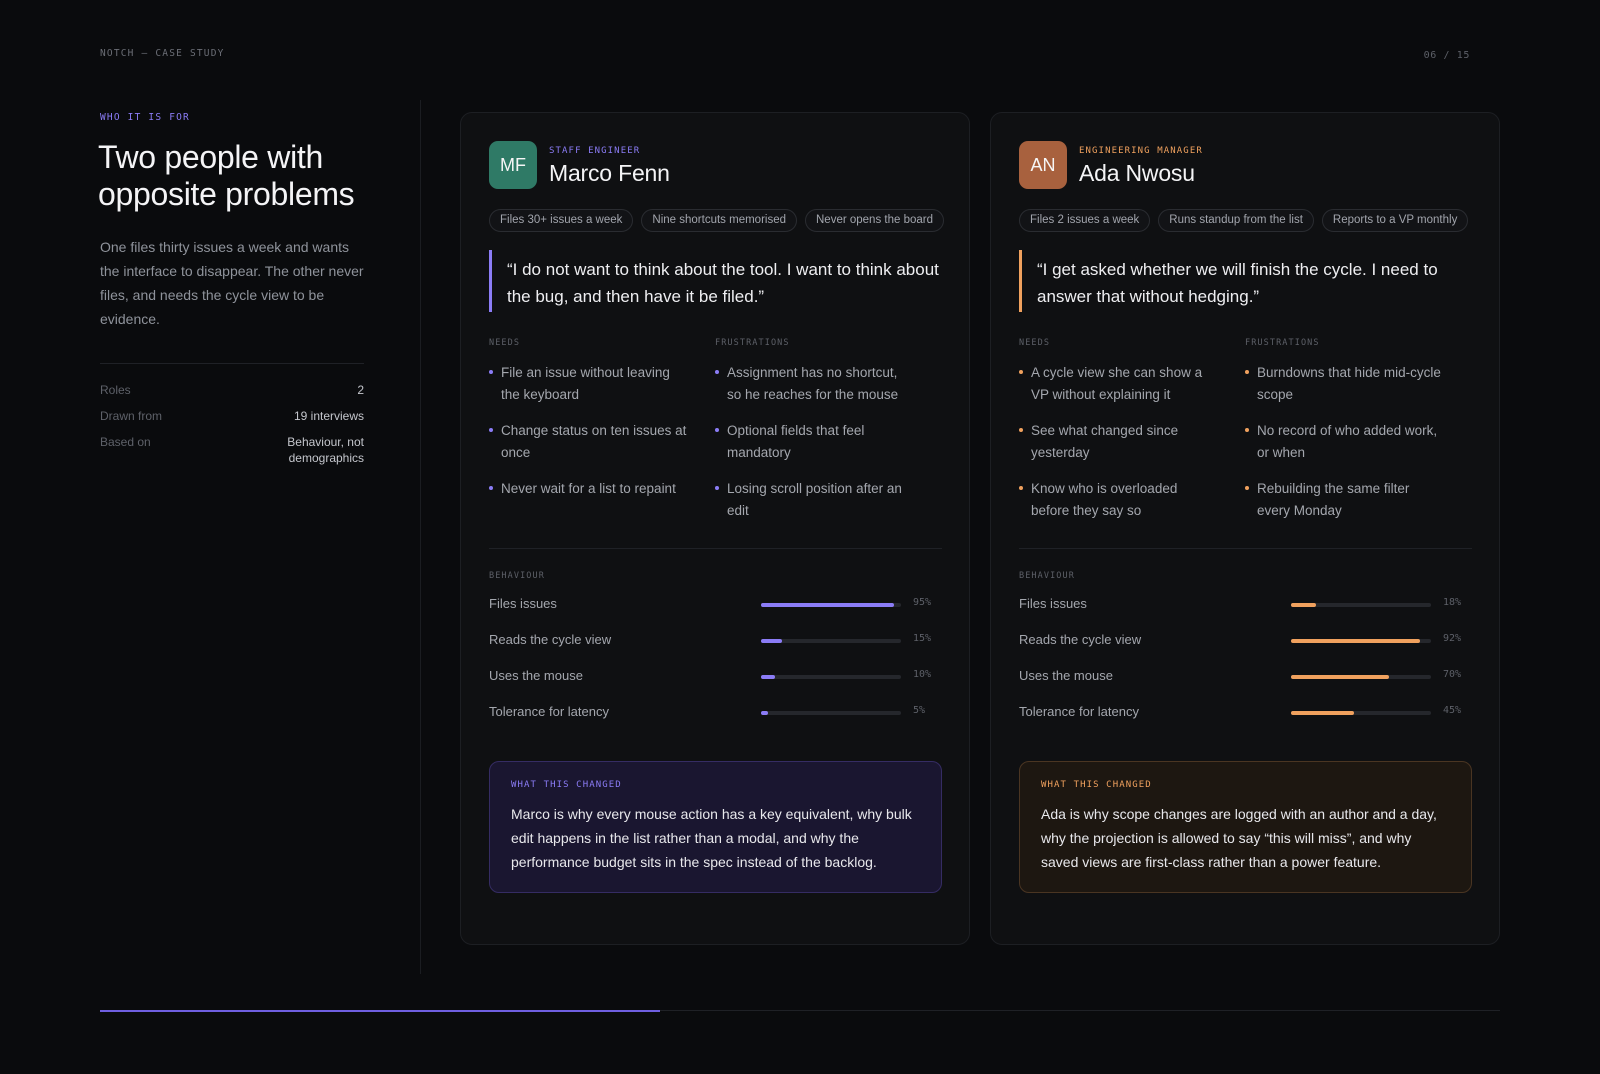 Image resolution: width=1600 pixels, height=1074 pixels. Describe the element at coordinates (1141, 150) in the screenshot. I see `persona-role: ENGINEERING MANAGER` at that location.